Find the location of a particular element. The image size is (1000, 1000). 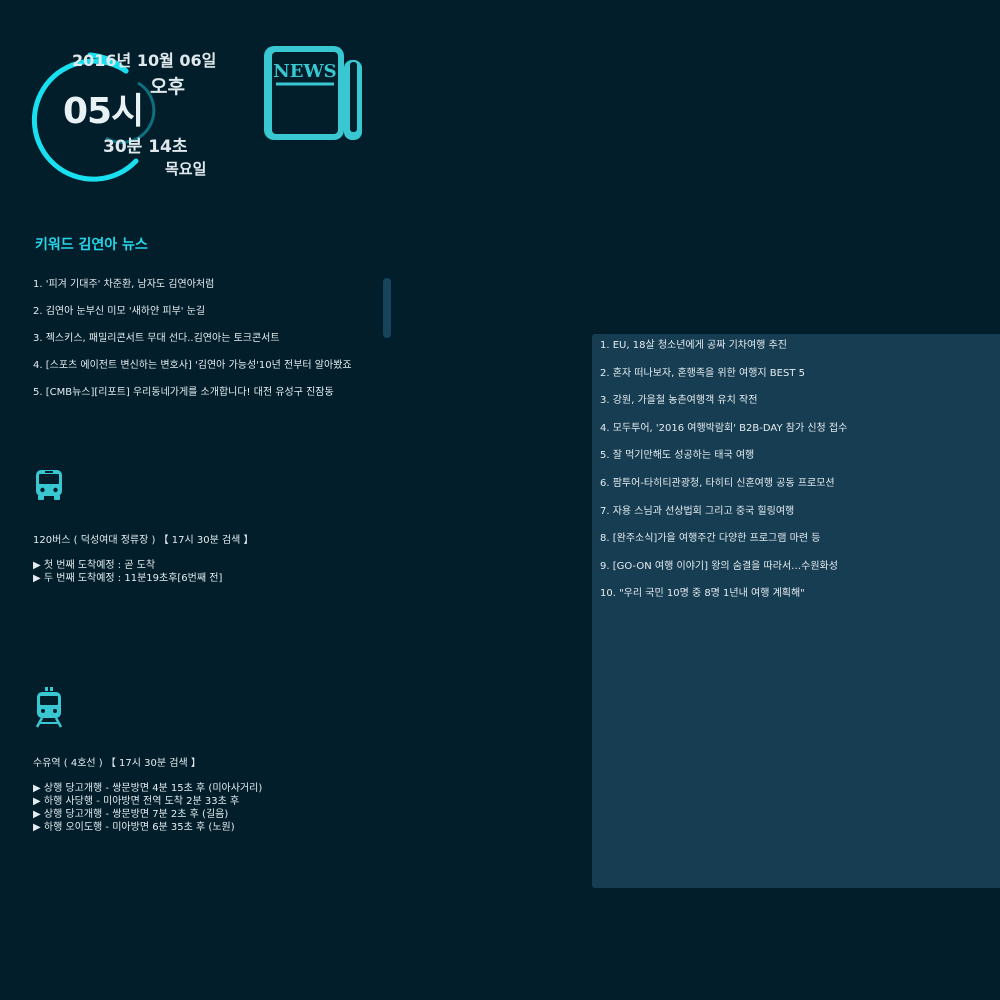

clock-widget: 2016년 10월 06일 오후 05시 30분 14초 목요일 is located at coordinates (130, 105).